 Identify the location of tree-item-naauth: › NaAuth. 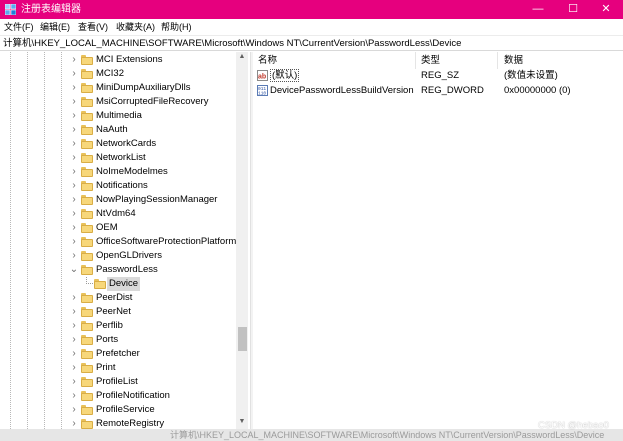
(118, 130).